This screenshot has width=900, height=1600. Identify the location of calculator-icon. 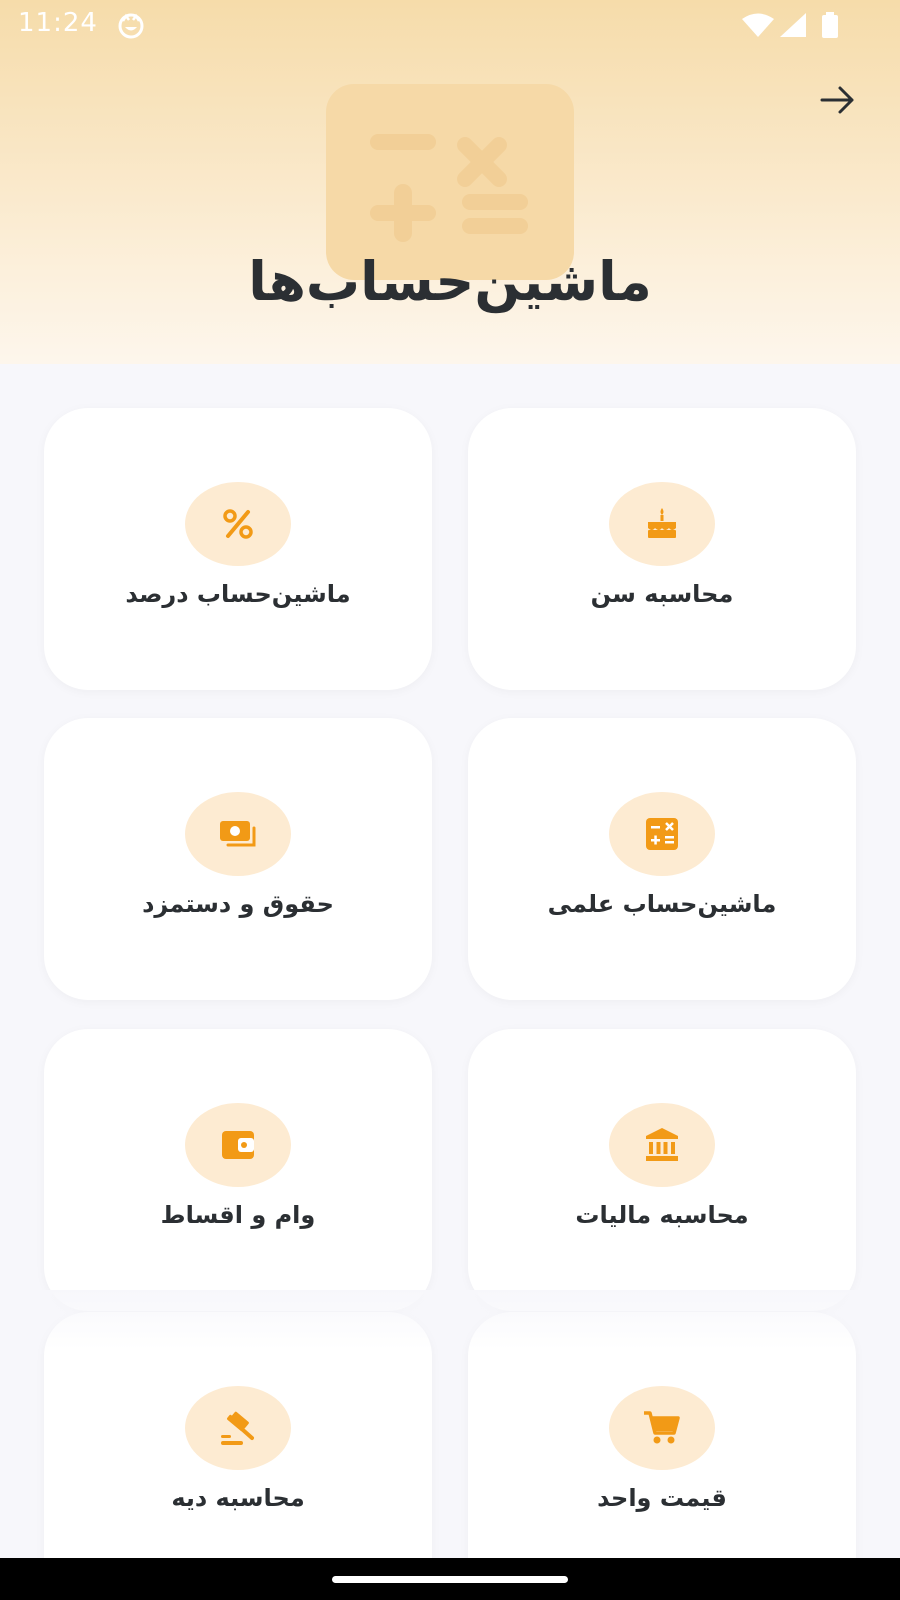
(662, 834).